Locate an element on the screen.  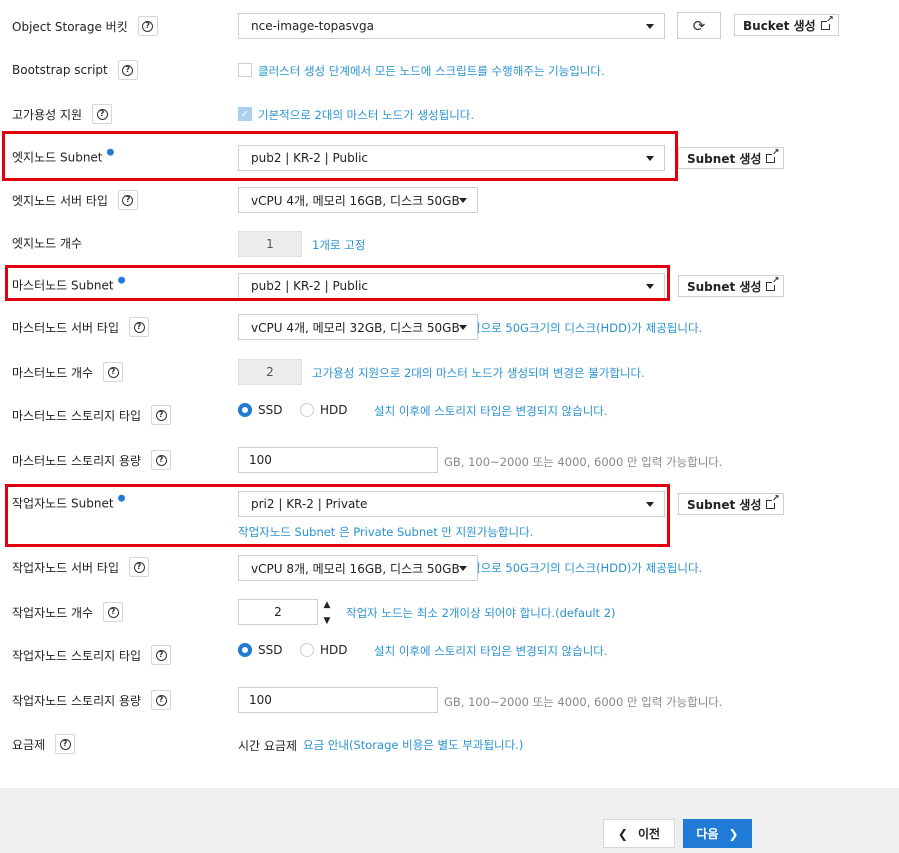
master-storage-size-hint: GB, 100~2000 또는 4000, 6000 만 입력 가능합니다. is located at coordinates (583, 462).